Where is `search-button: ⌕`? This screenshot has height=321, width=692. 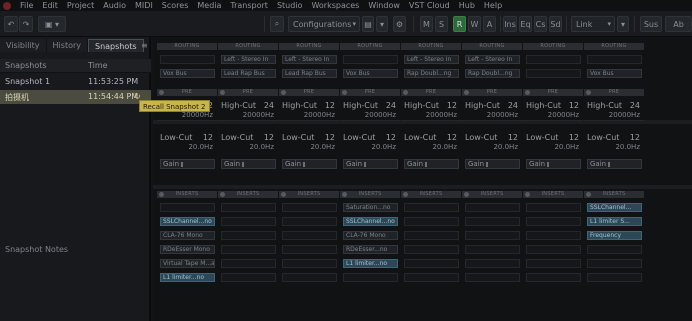
search-button: ⌕ is located at coordinates (277, 24).